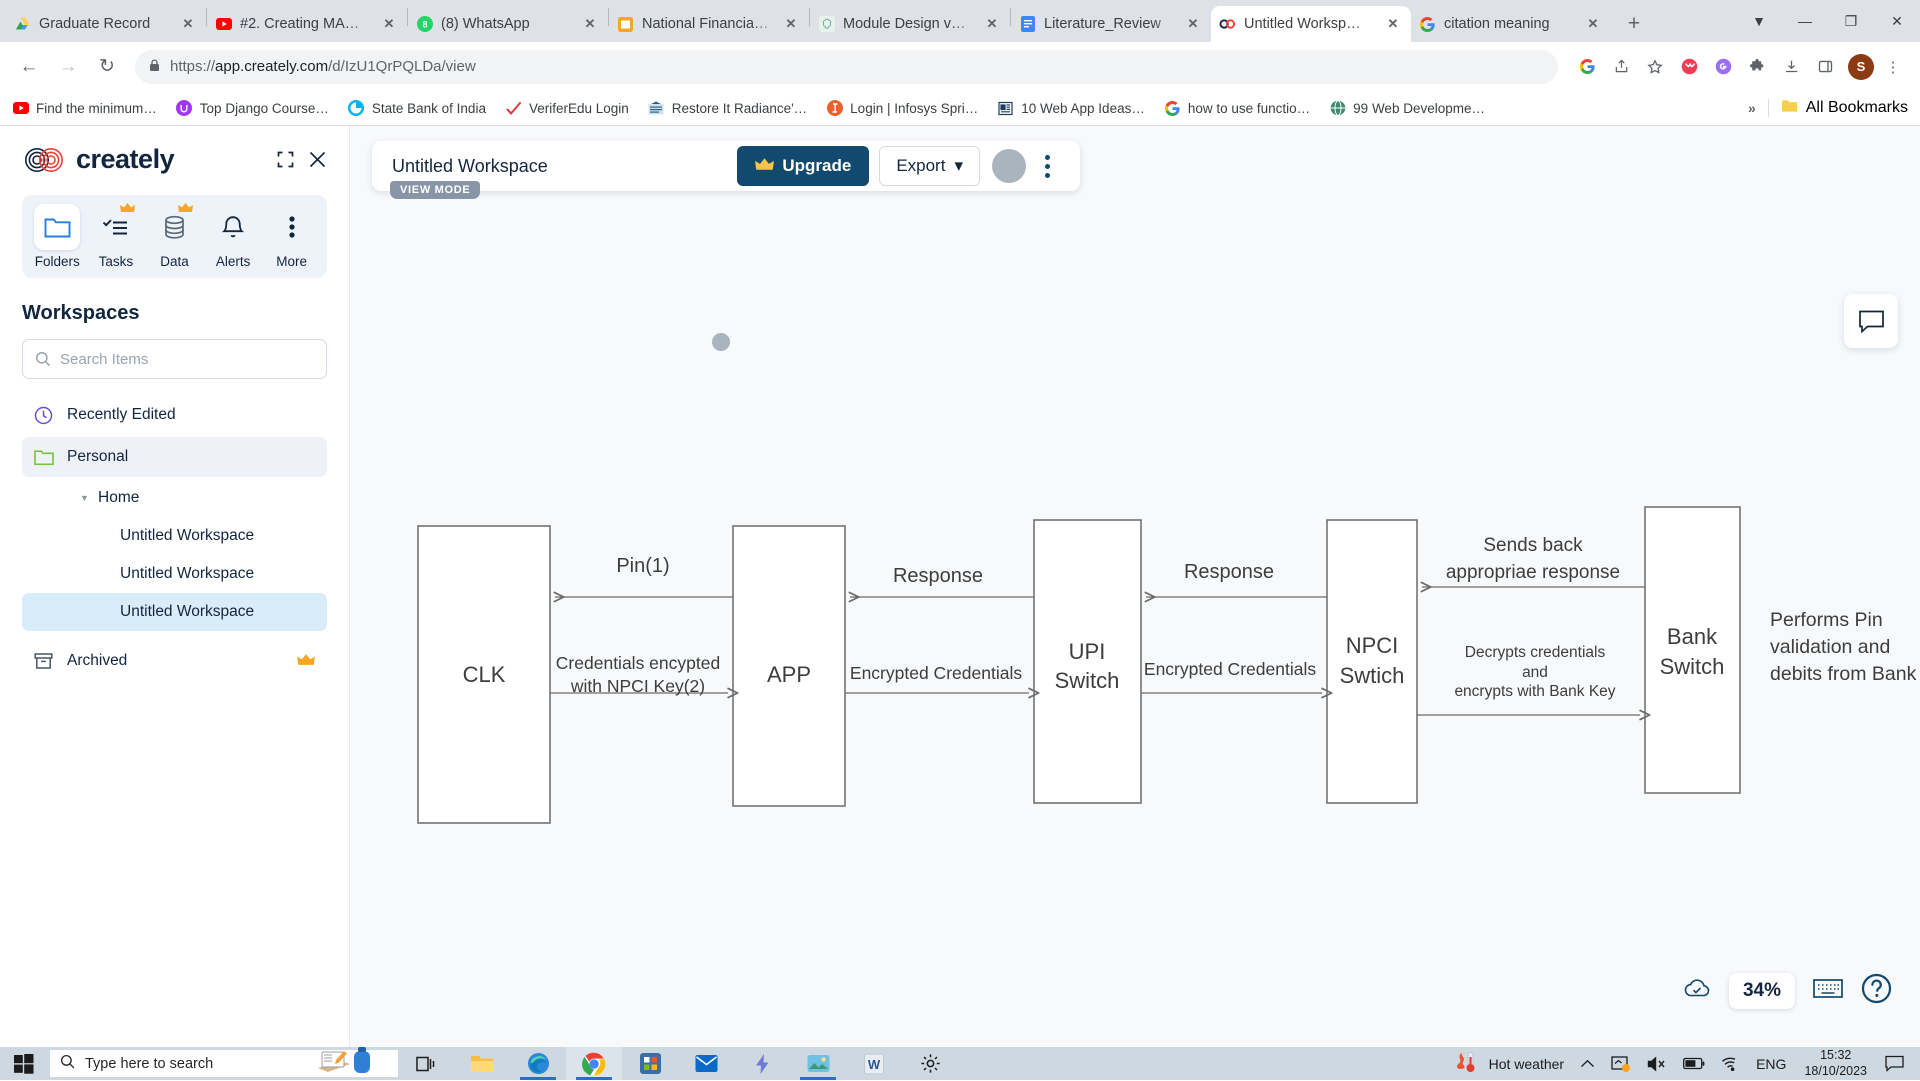  I want to click on close-window-button: ✕, so click(1897, 21).